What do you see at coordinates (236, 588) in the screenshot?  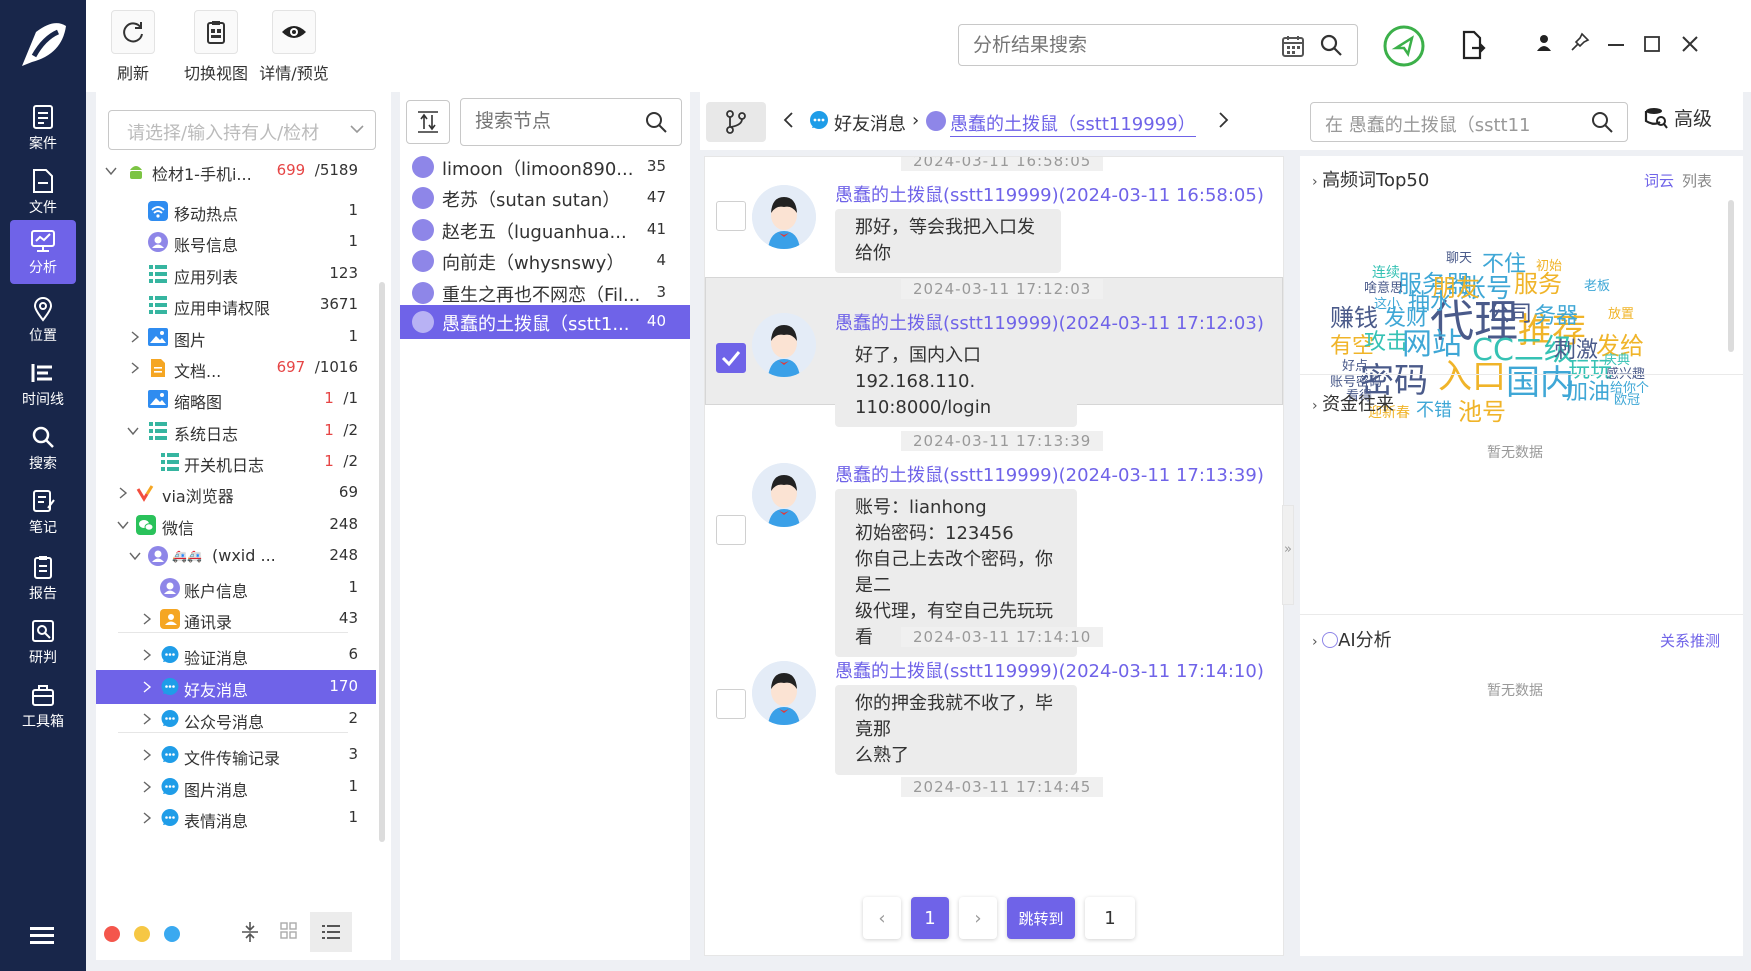 I see `tree-item: 账户信息 1` at bounding box center [236, 588].